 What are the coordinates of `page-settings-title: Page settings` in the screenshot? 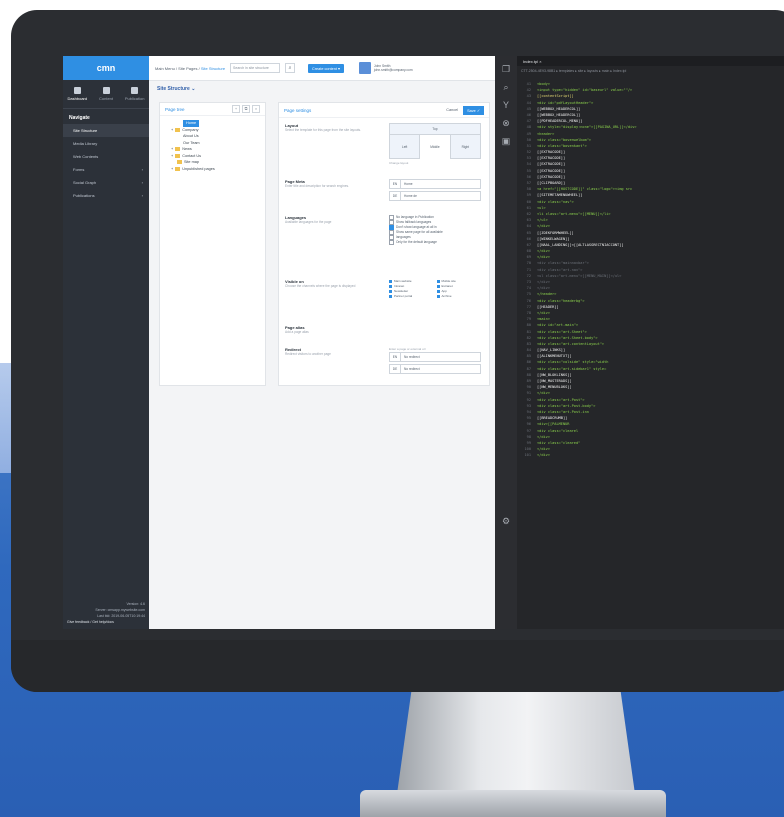 It's located at (298, 110).